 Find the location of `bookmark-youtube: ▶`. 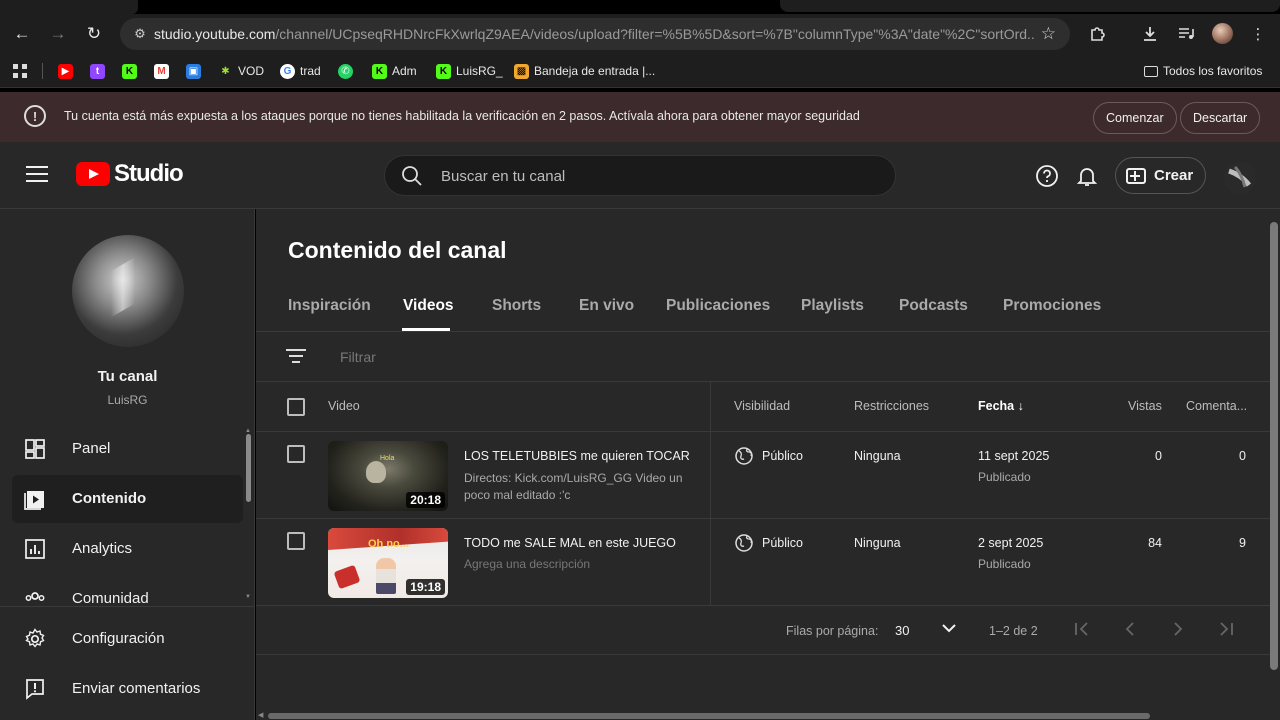

bookmark-youtube: ▶ is located at coordinates (68, 71).